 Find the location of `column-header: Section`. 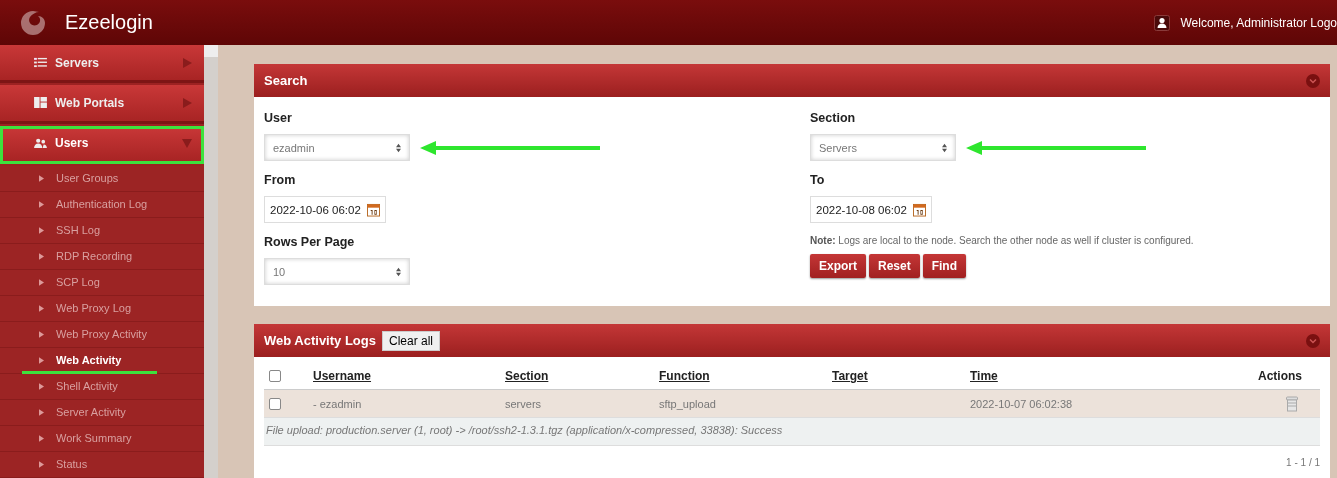

column-header: Section is located at coordinates (582, 376).